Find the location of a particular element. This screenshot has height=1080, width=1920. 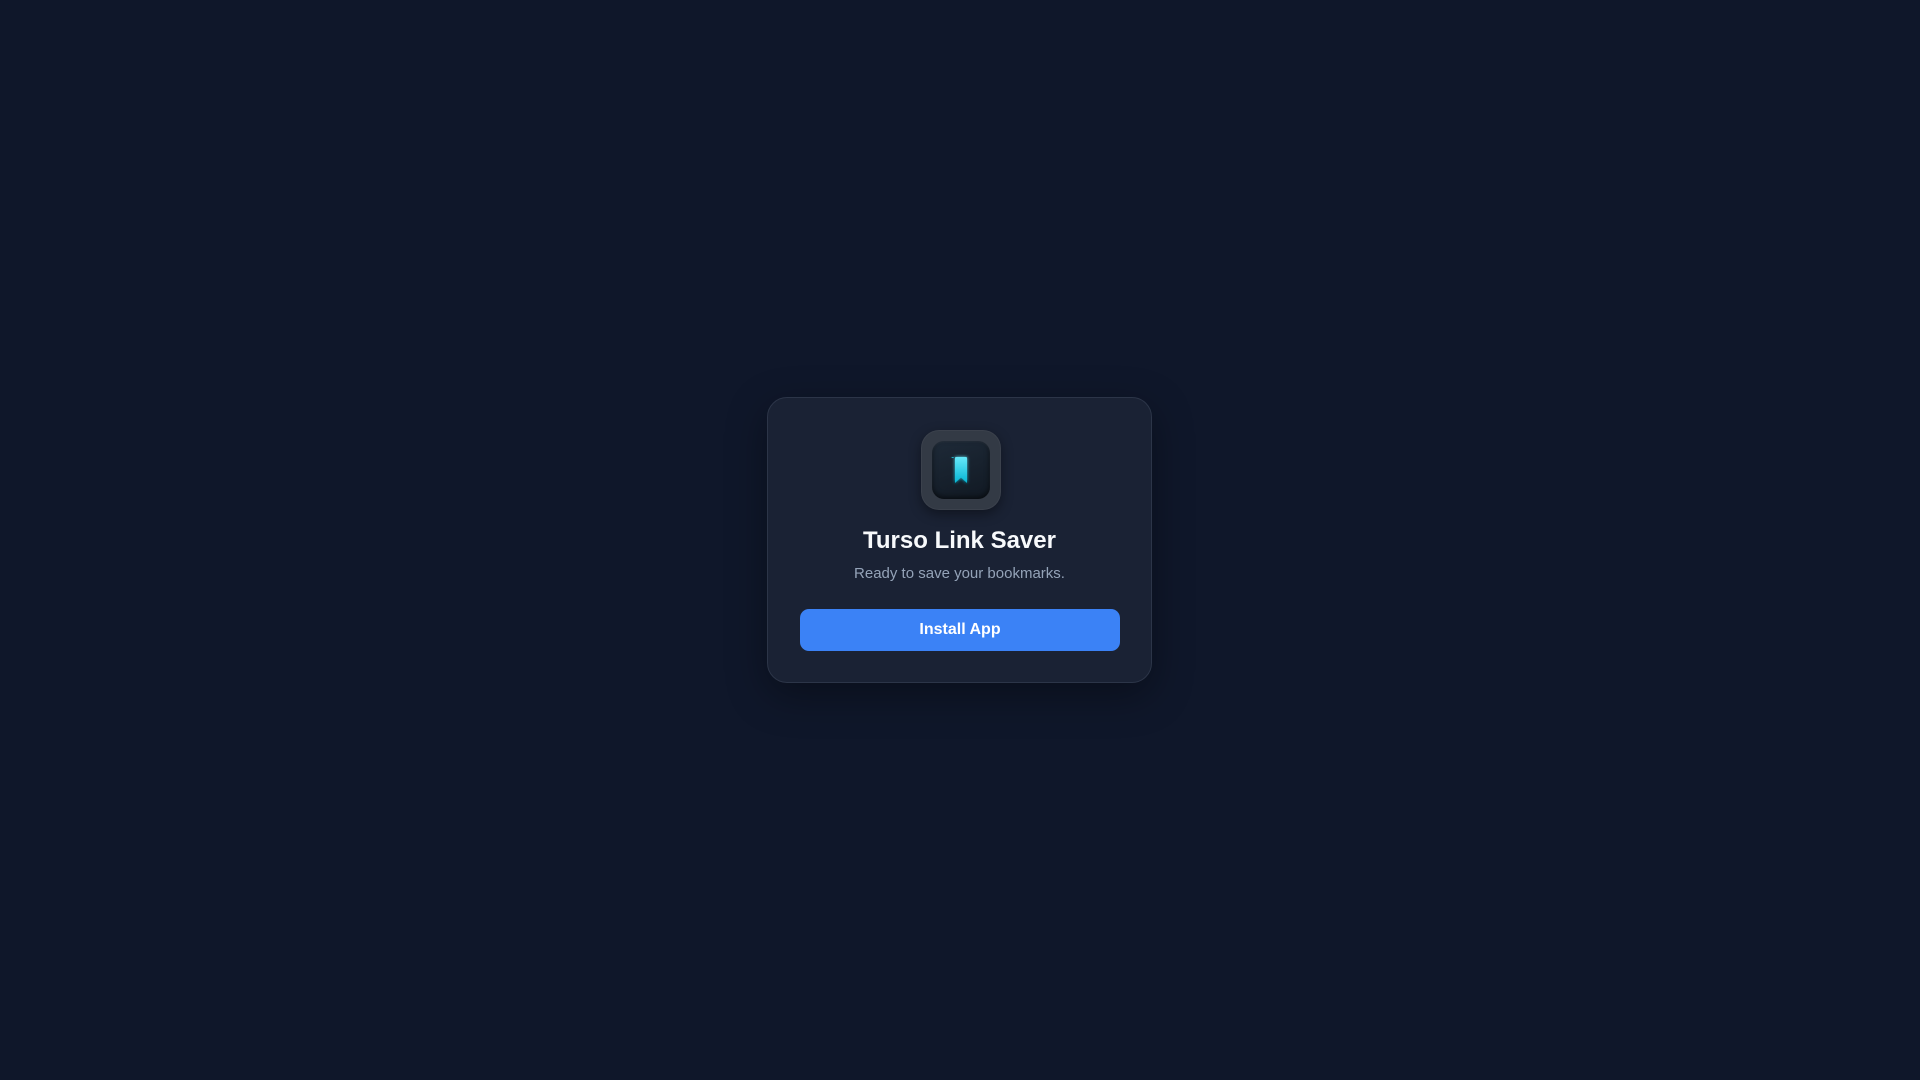

app-icon-tile is located at coordinates (961, 470).